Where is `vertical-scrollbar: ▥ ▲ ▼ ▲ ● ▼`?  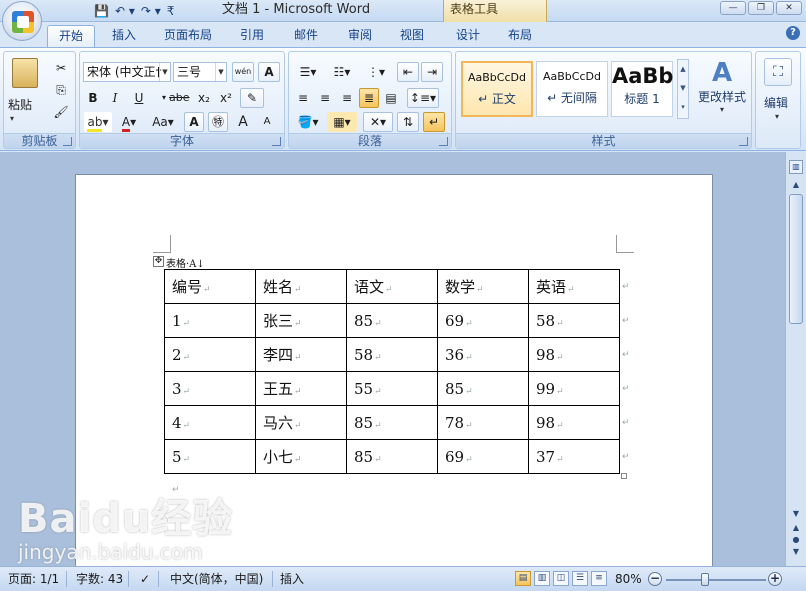 vertical-scrollbar: ▥ ▲ ▼ ▲ ● ▼ is located at coordinates (795, 359).